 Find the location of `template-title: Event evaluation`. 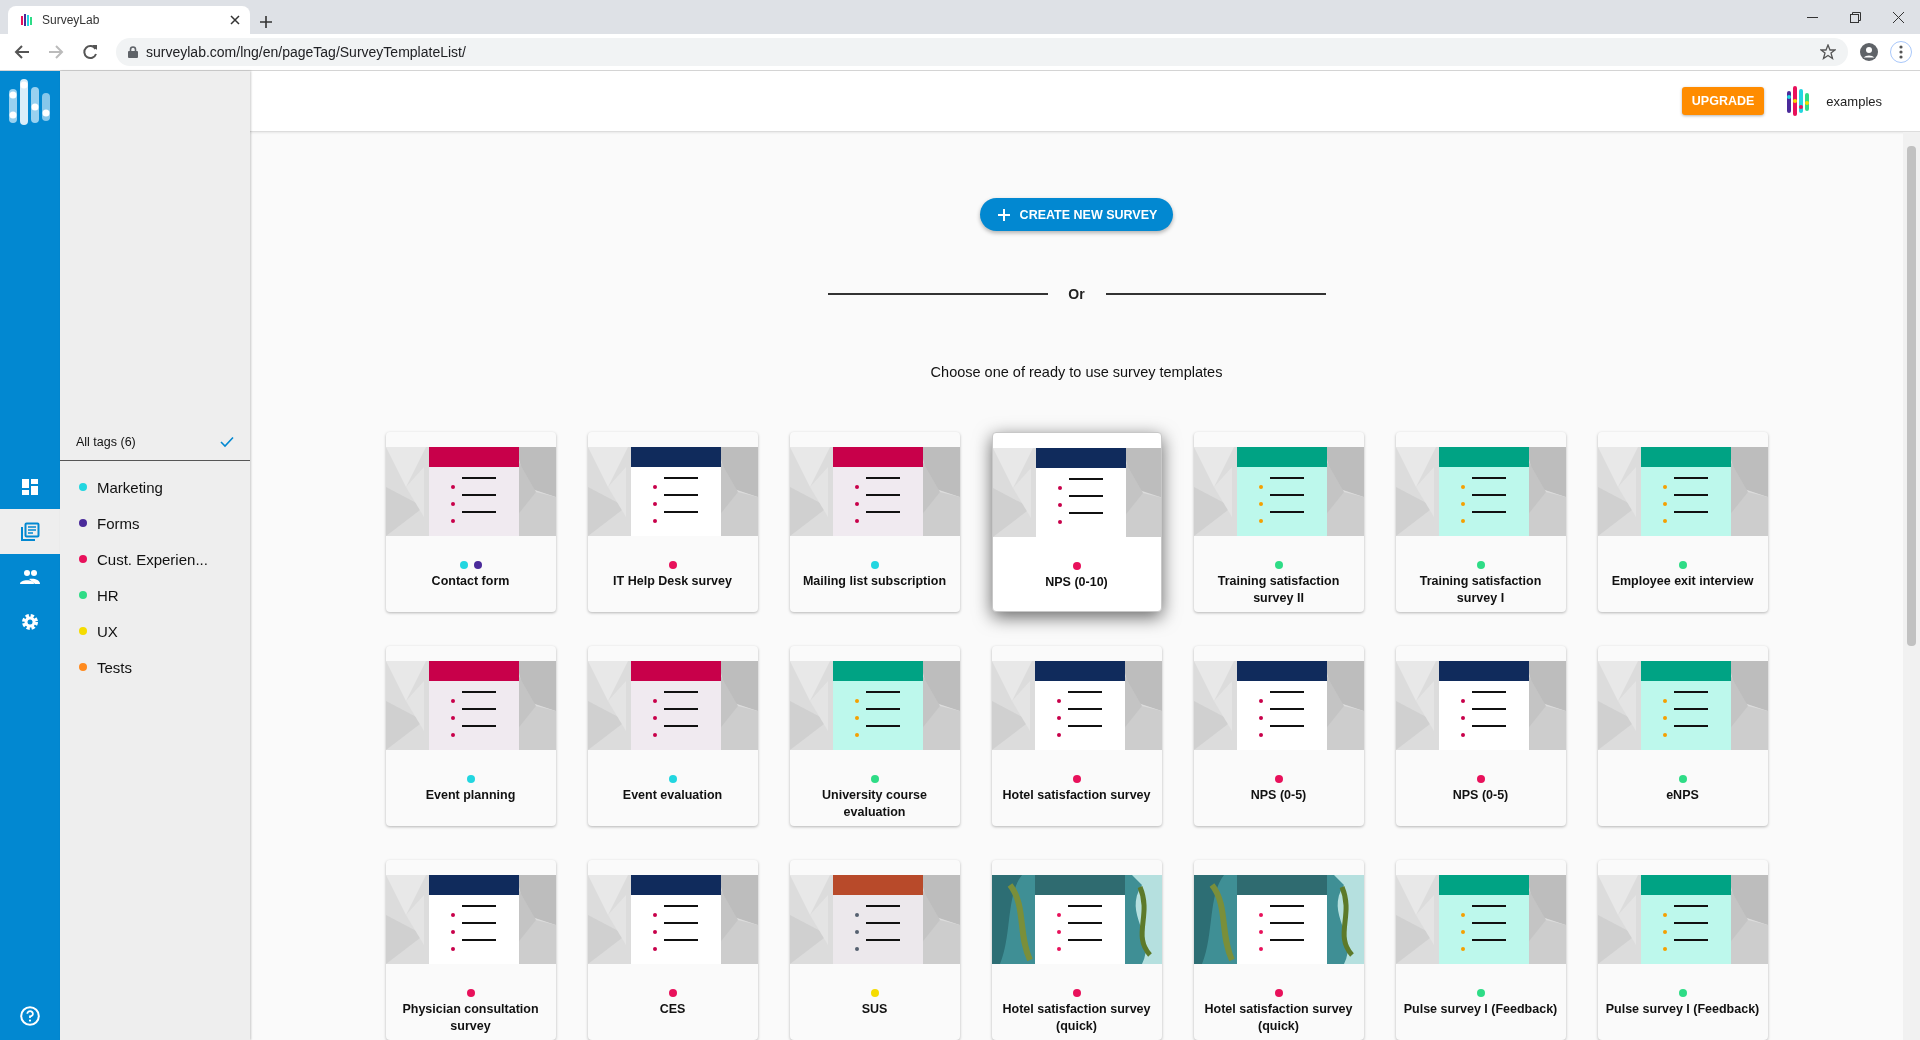

template-title: Event evaluation is located at coordinates (672, 795).